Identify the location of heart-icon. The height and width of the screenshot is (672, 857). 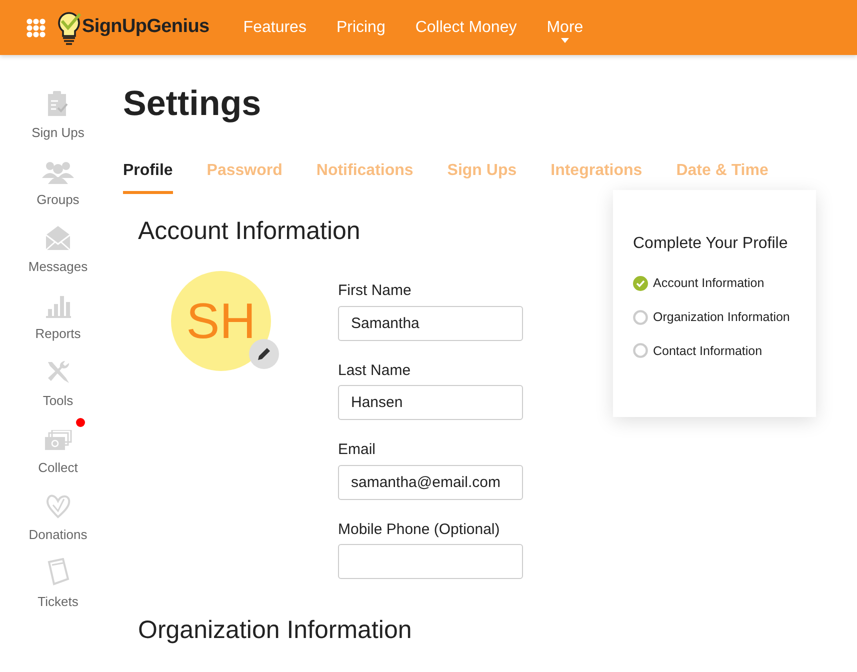
(58, 506).